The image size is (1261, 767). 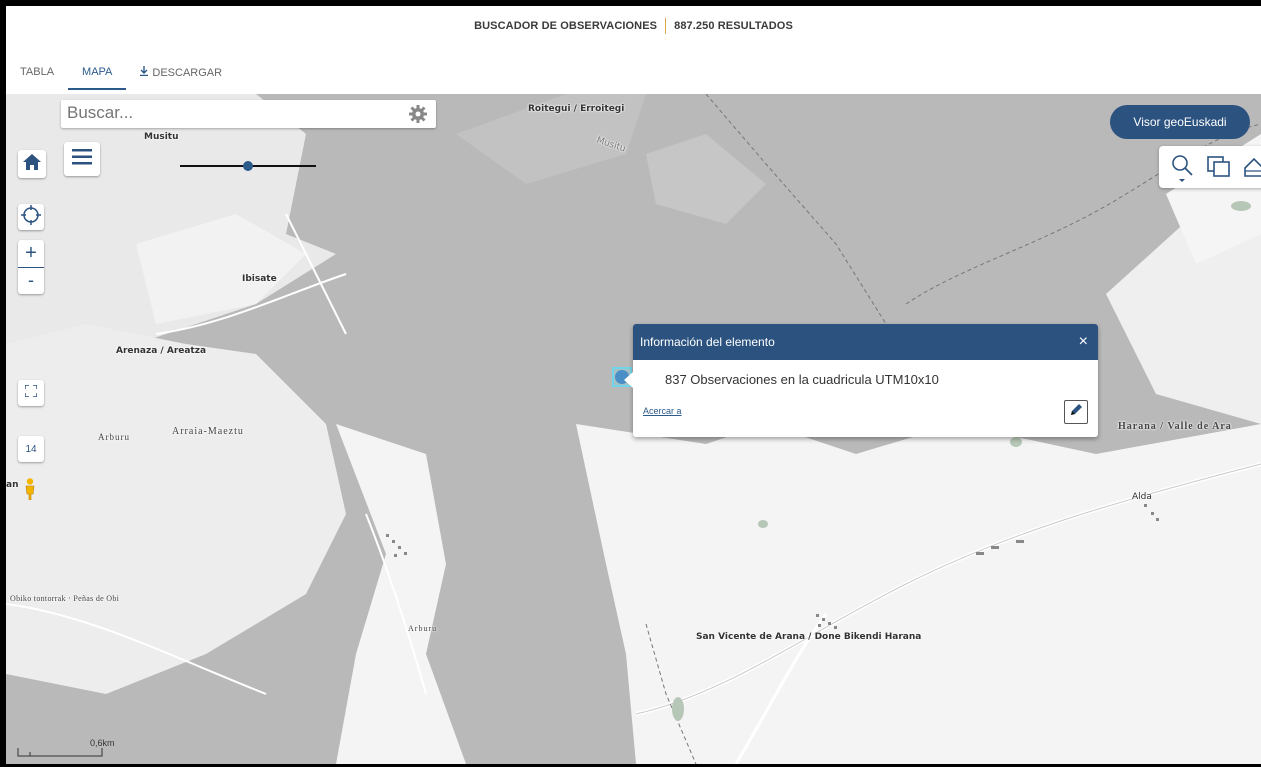 I want to click on map-label-arenaza: Arenaza / Areatza, so click(x=161, y=351).